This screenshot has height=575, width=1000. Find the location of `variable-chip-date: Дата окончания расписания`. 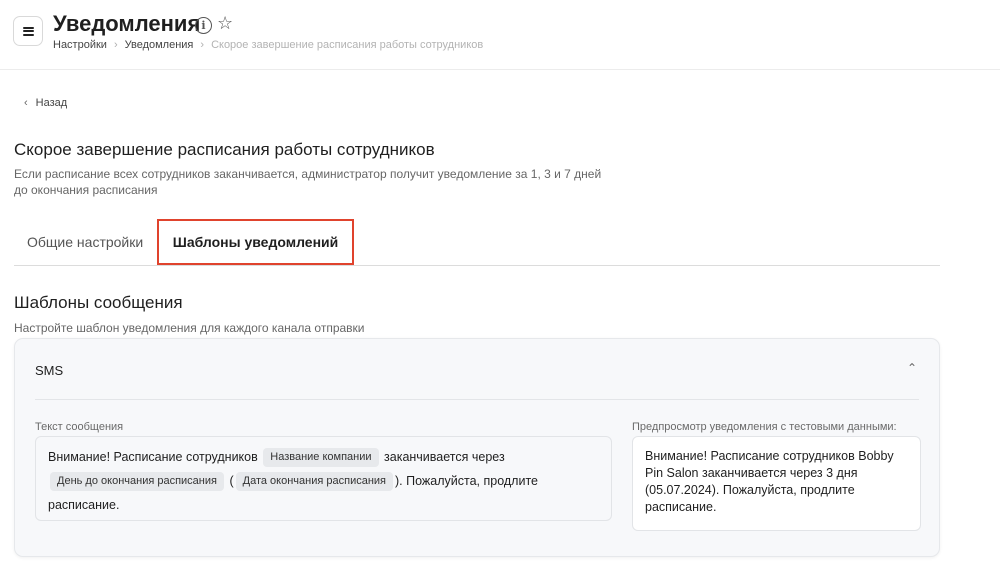

variable-chip-date: Дата окончания расписания is located at coordinates (314, 482).